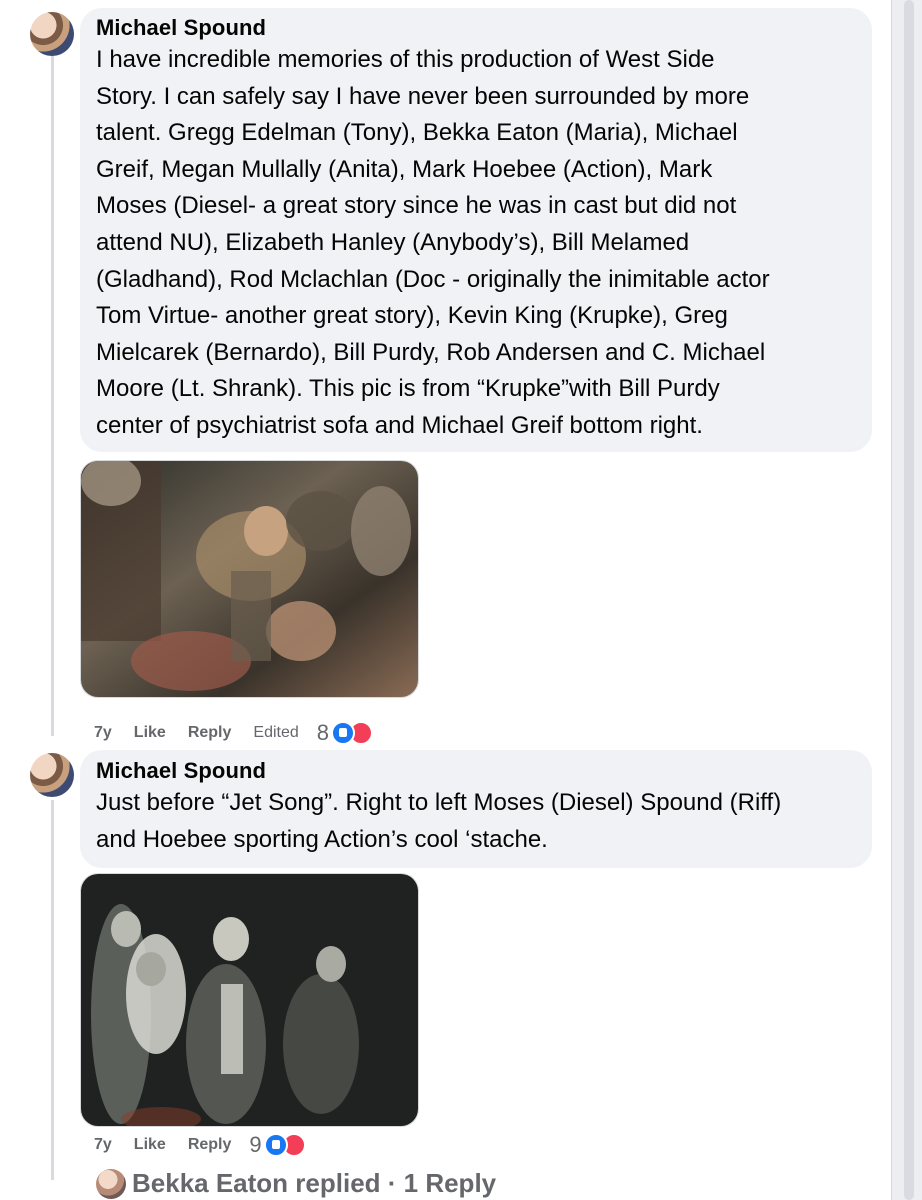 The image size is (922, 1200). I want to click on scrollbar-thumb, so click(909, 600).